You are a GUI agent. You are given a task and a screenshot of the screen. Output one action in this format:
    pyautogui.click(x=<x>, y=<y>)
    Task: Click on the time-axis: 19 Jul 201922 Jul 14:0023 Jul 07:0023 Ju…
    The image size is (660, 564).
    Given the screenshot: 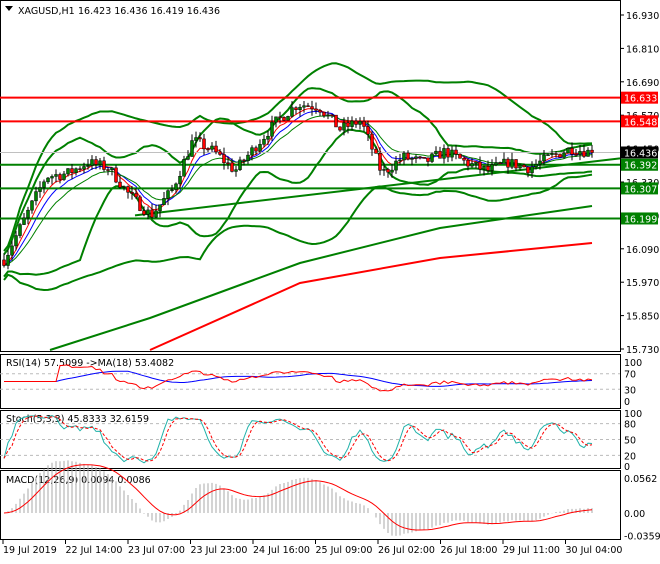 What is the action you would take?
    pyautogui.click(x=312, y=548)
    